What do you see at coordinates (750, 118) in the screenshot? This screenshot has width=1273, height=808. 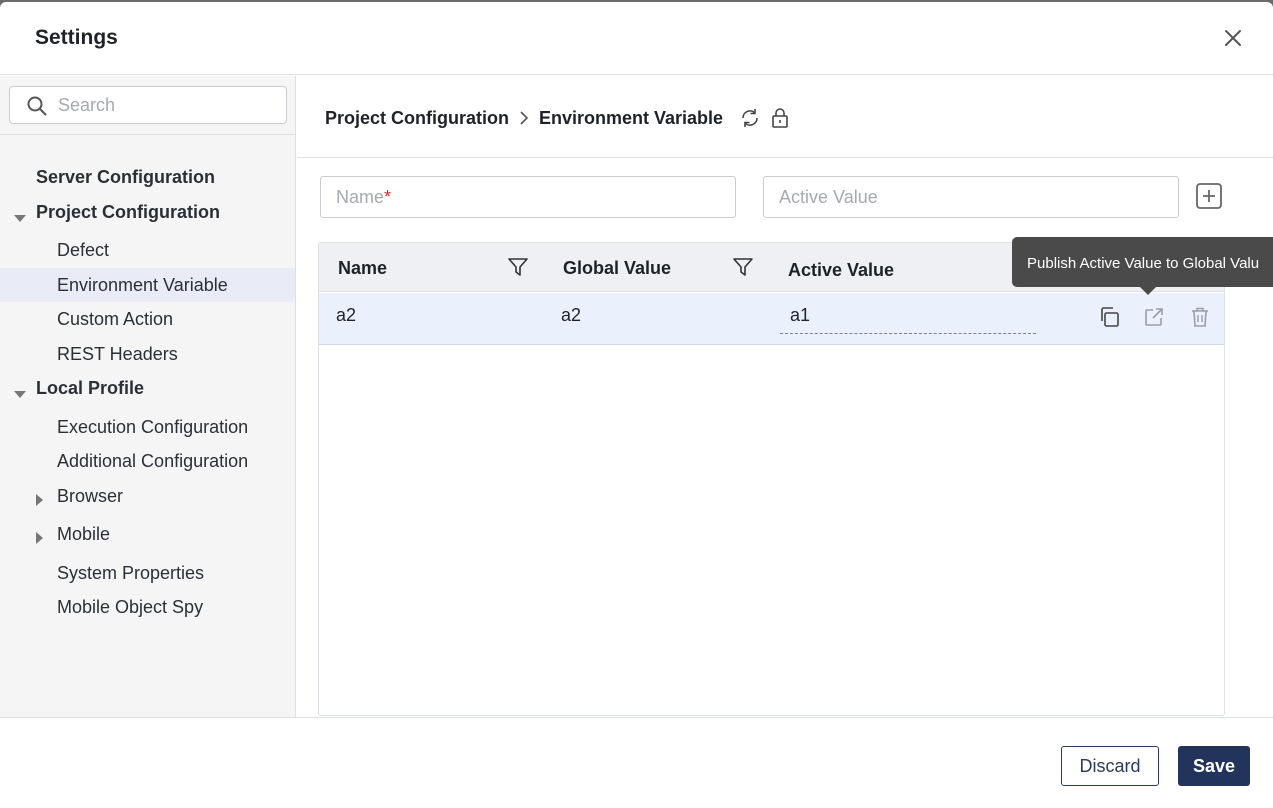 I see `sync-icon` at bounding box center [750, 118].